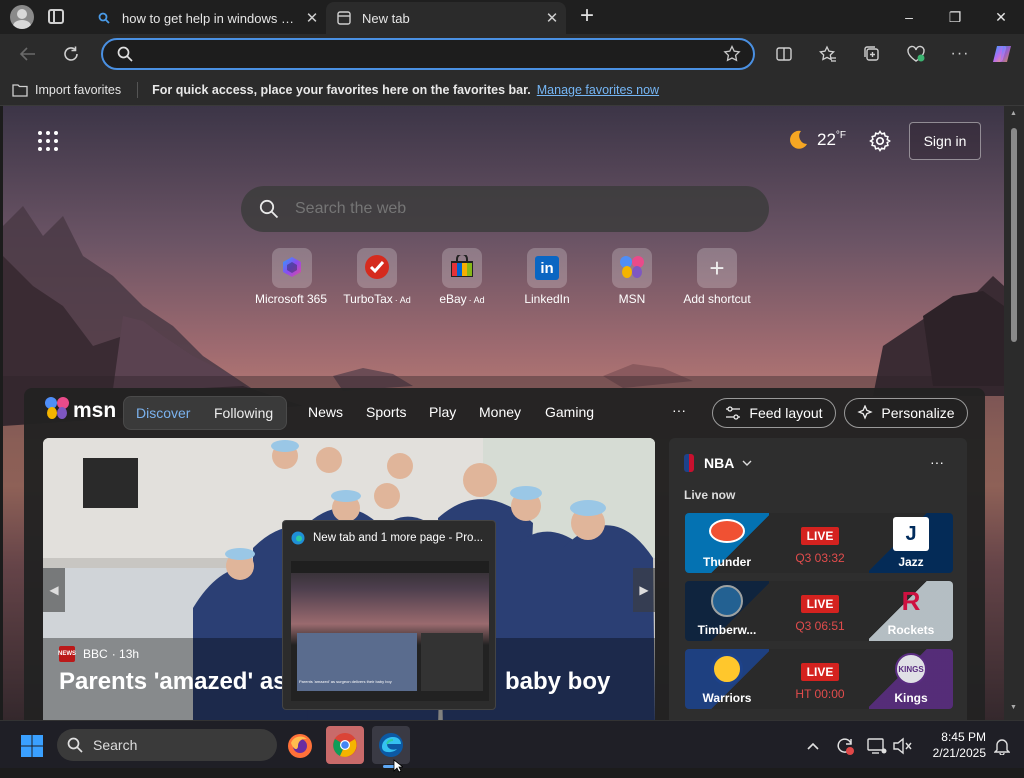 The height and width of the screenshot is (778, 1024). What do you see at coordinates (1002, 746) in the screenshot?
I see `notifications-bell-icon` at bounding box center [1002, 746].